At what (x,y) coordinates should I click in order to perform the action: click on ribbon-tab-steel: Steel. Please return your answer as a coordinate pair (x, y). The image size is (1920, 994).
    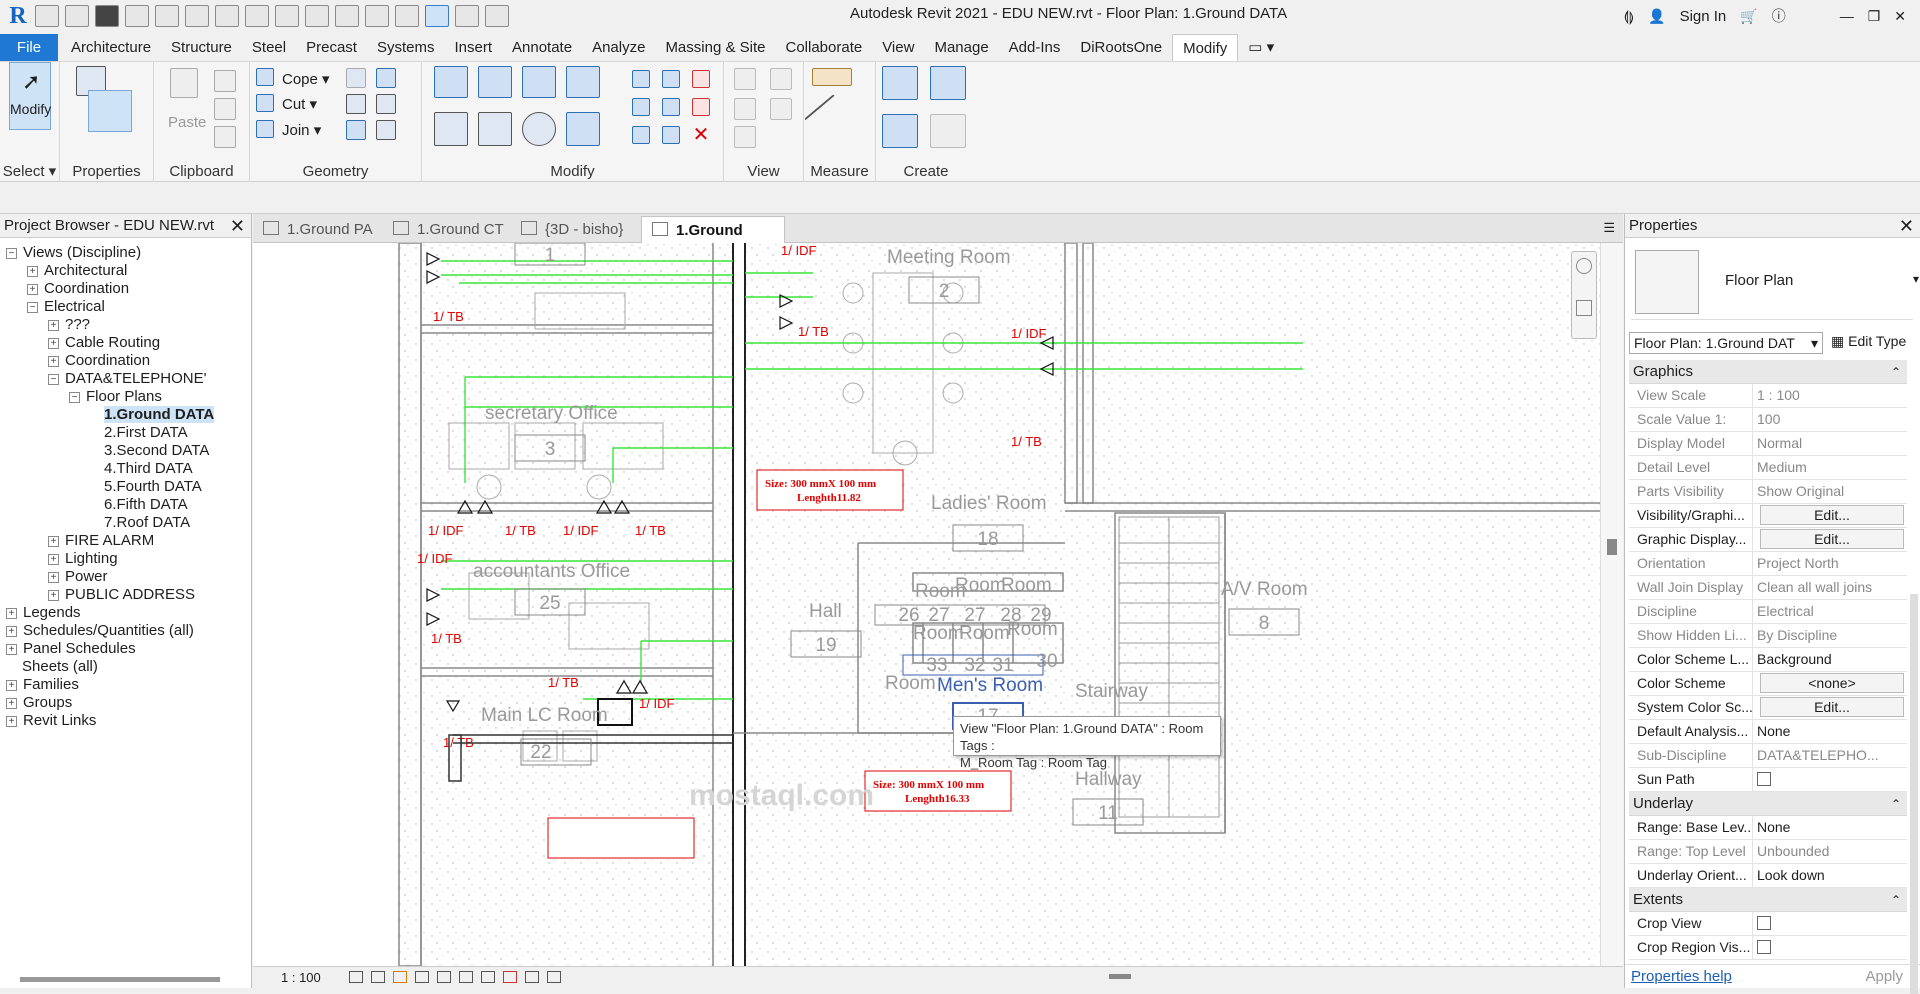
    Looking at the image, I should click on (269, 47).